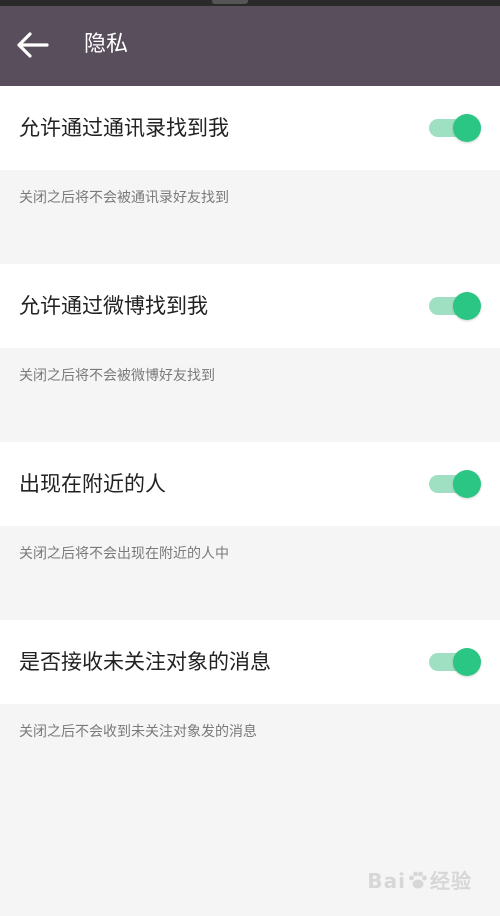 The height and width of the screenshot is (916, 500). I want to click on paw-icon, so click(418, 880).